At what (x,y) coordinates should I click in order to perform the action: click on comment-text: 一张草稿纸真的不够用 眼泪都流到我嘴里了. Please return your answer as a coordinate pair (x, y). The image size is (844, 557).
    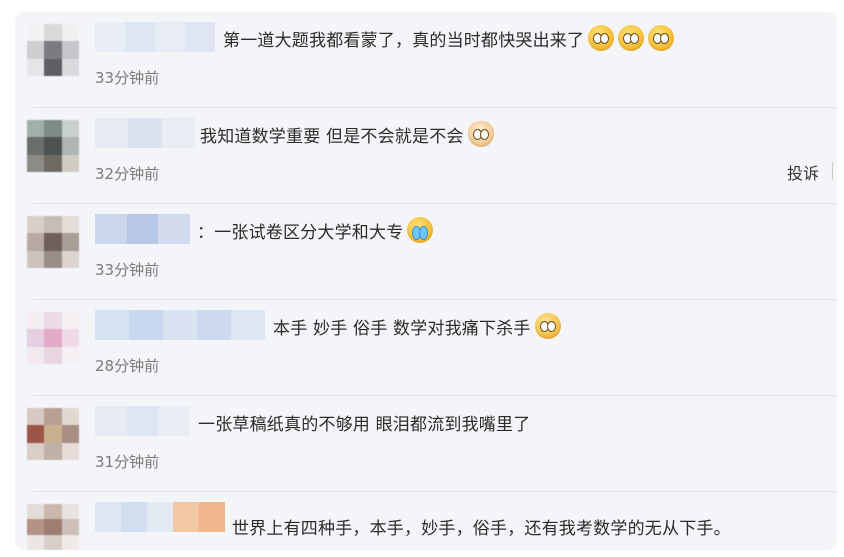
    Looking at the image, I should click on (364, 424).